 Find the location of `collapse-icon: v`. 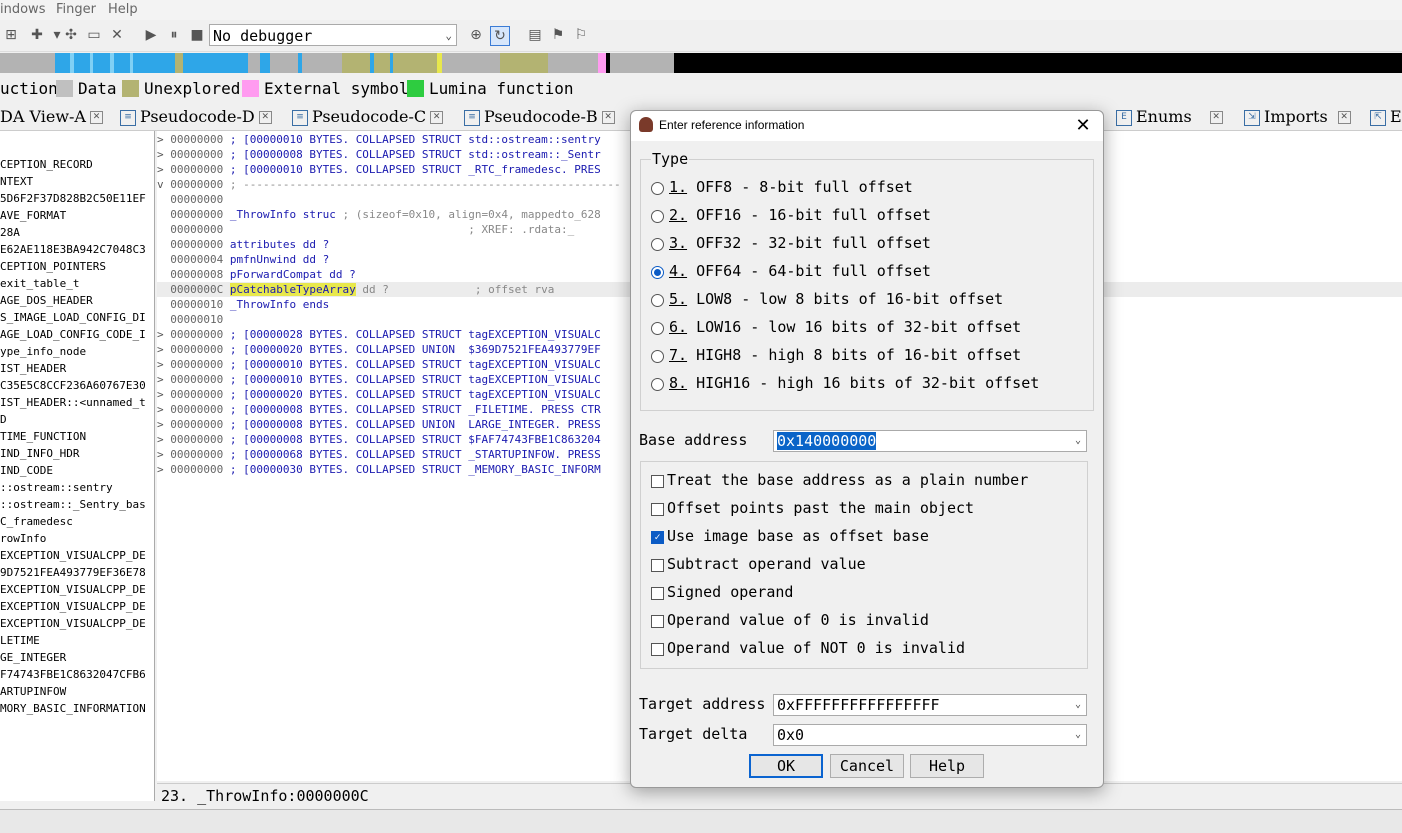

collapse-icon: v is located at coordinates (160, 184).